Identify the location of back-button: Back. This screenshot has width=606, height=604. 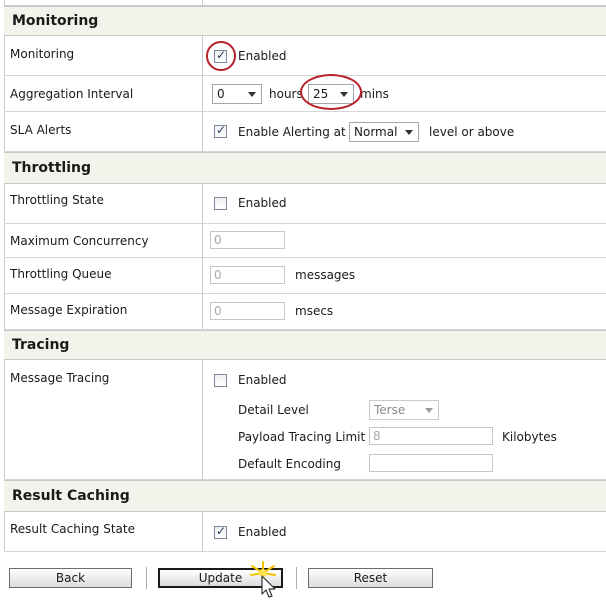
(70, 578).